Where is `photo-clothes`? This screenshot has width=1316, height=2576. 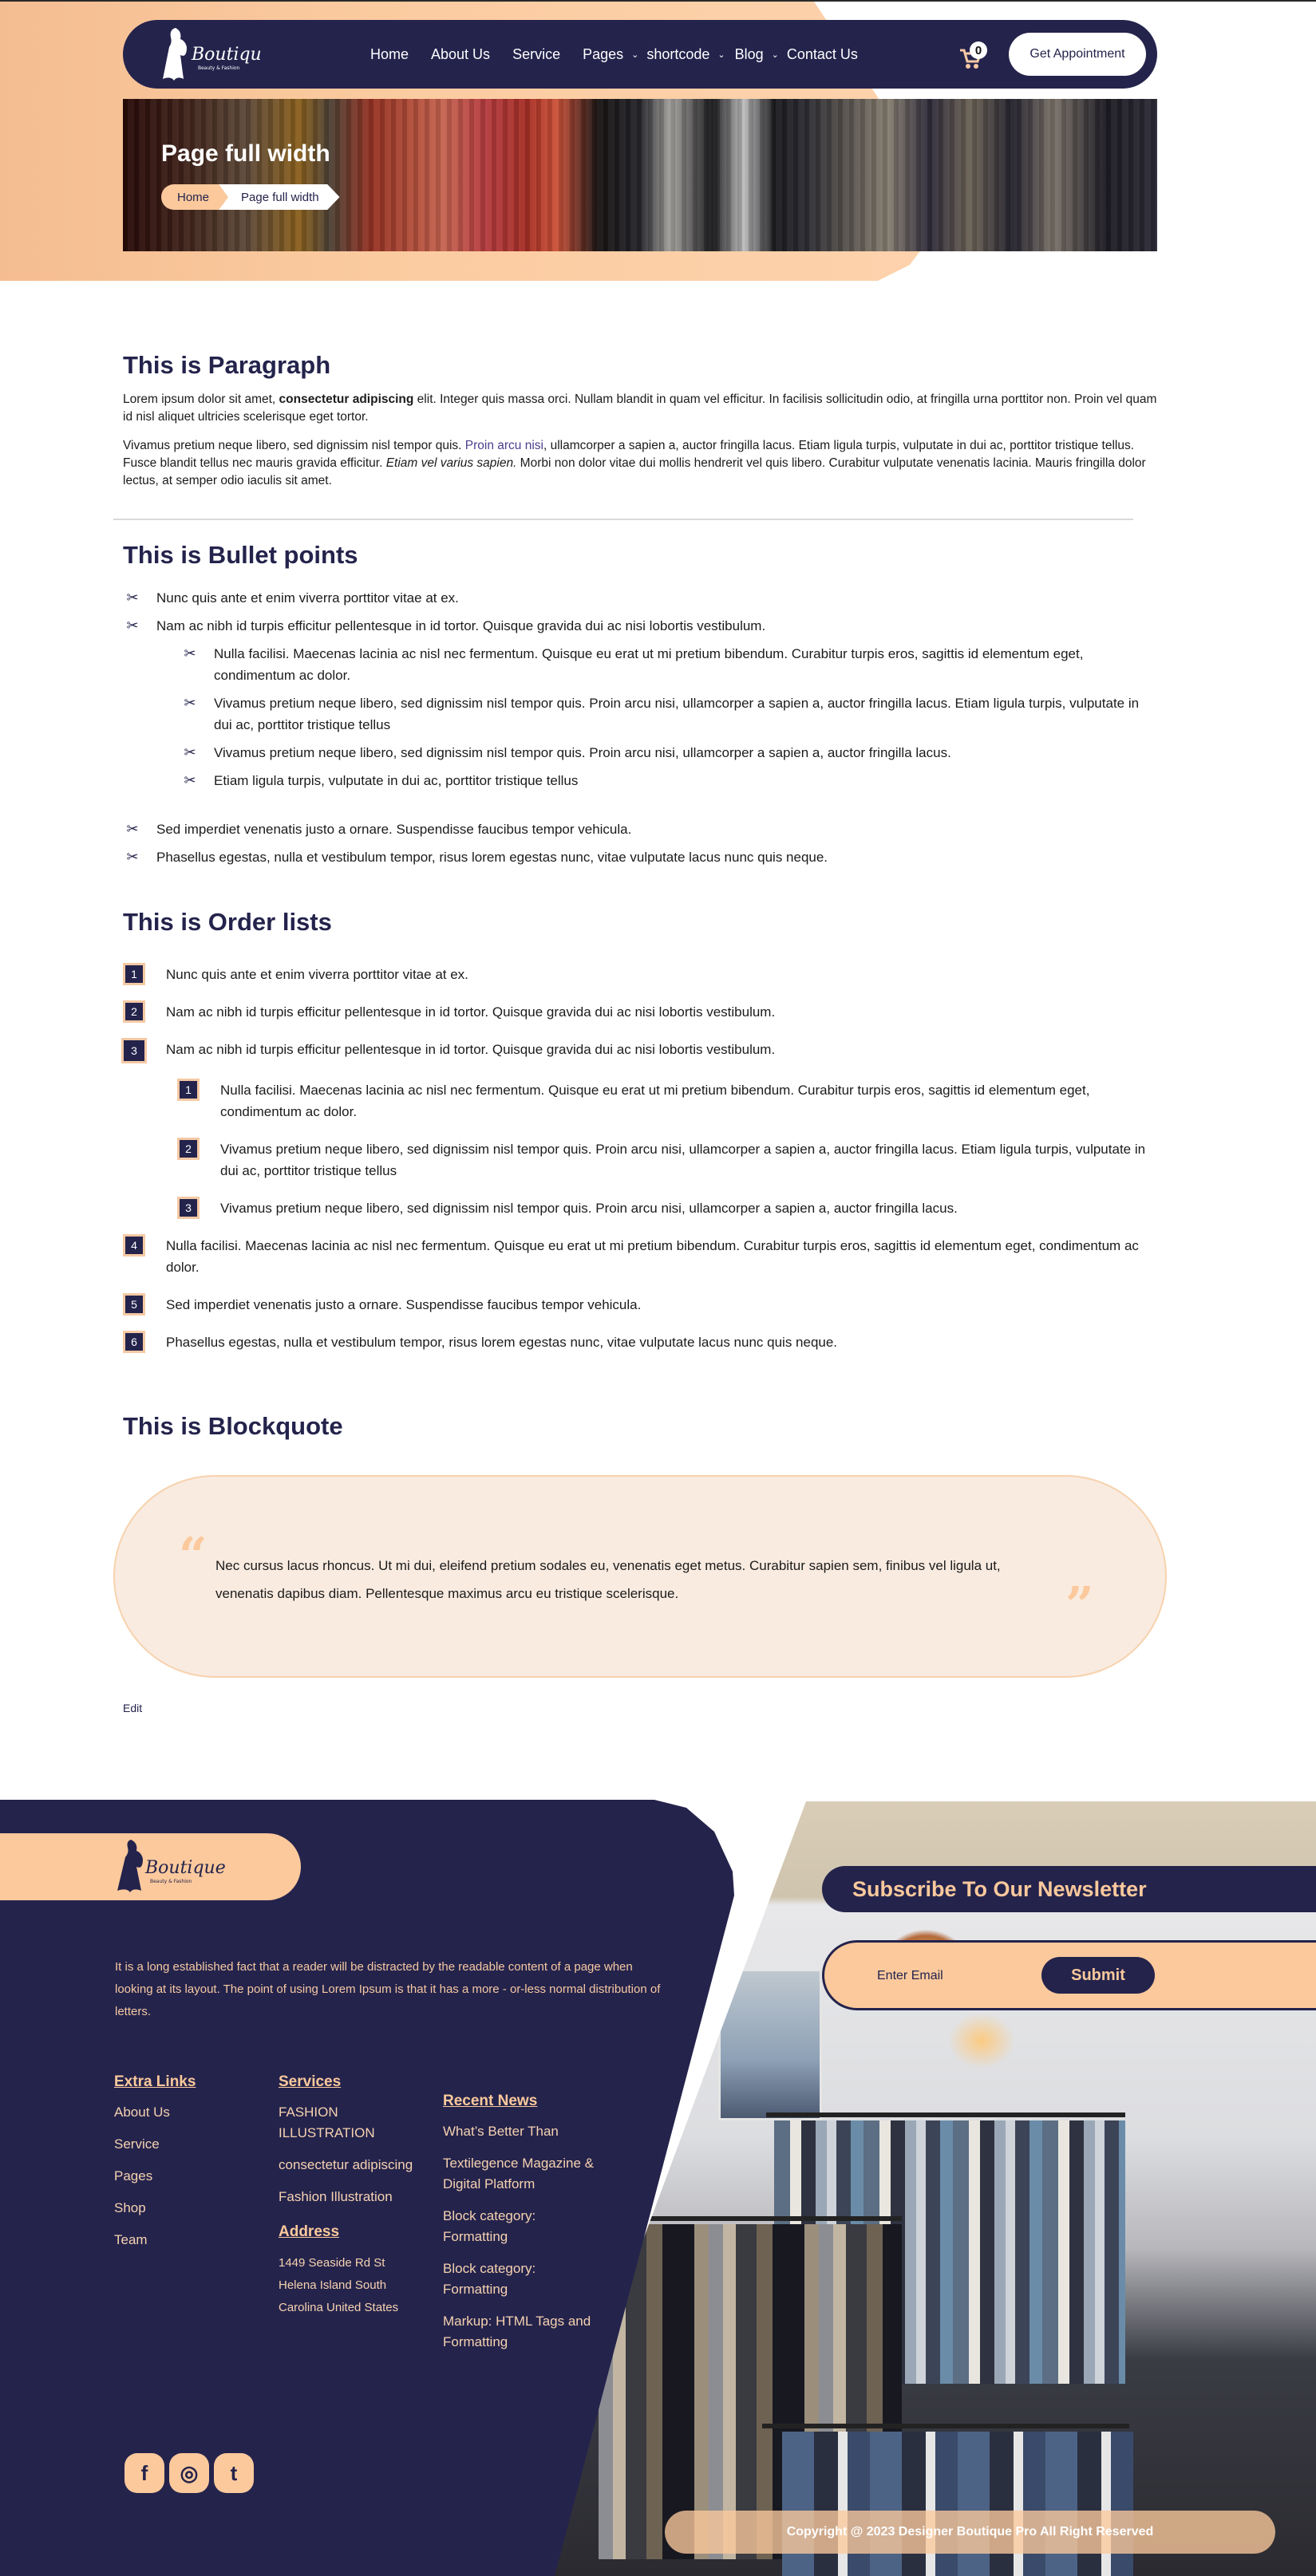
photo-clothes is located at coordinates (958, 2504).